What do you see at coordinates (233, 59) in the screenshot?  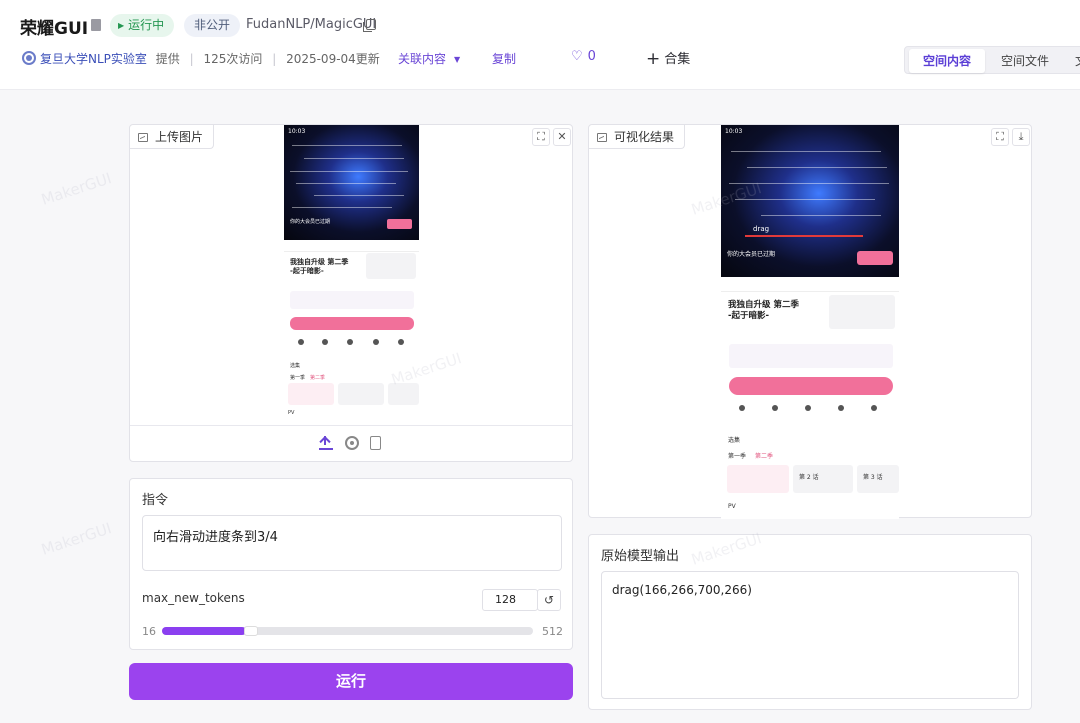 I see `visit-count: 125次访问` at bounding box center [233, 59].